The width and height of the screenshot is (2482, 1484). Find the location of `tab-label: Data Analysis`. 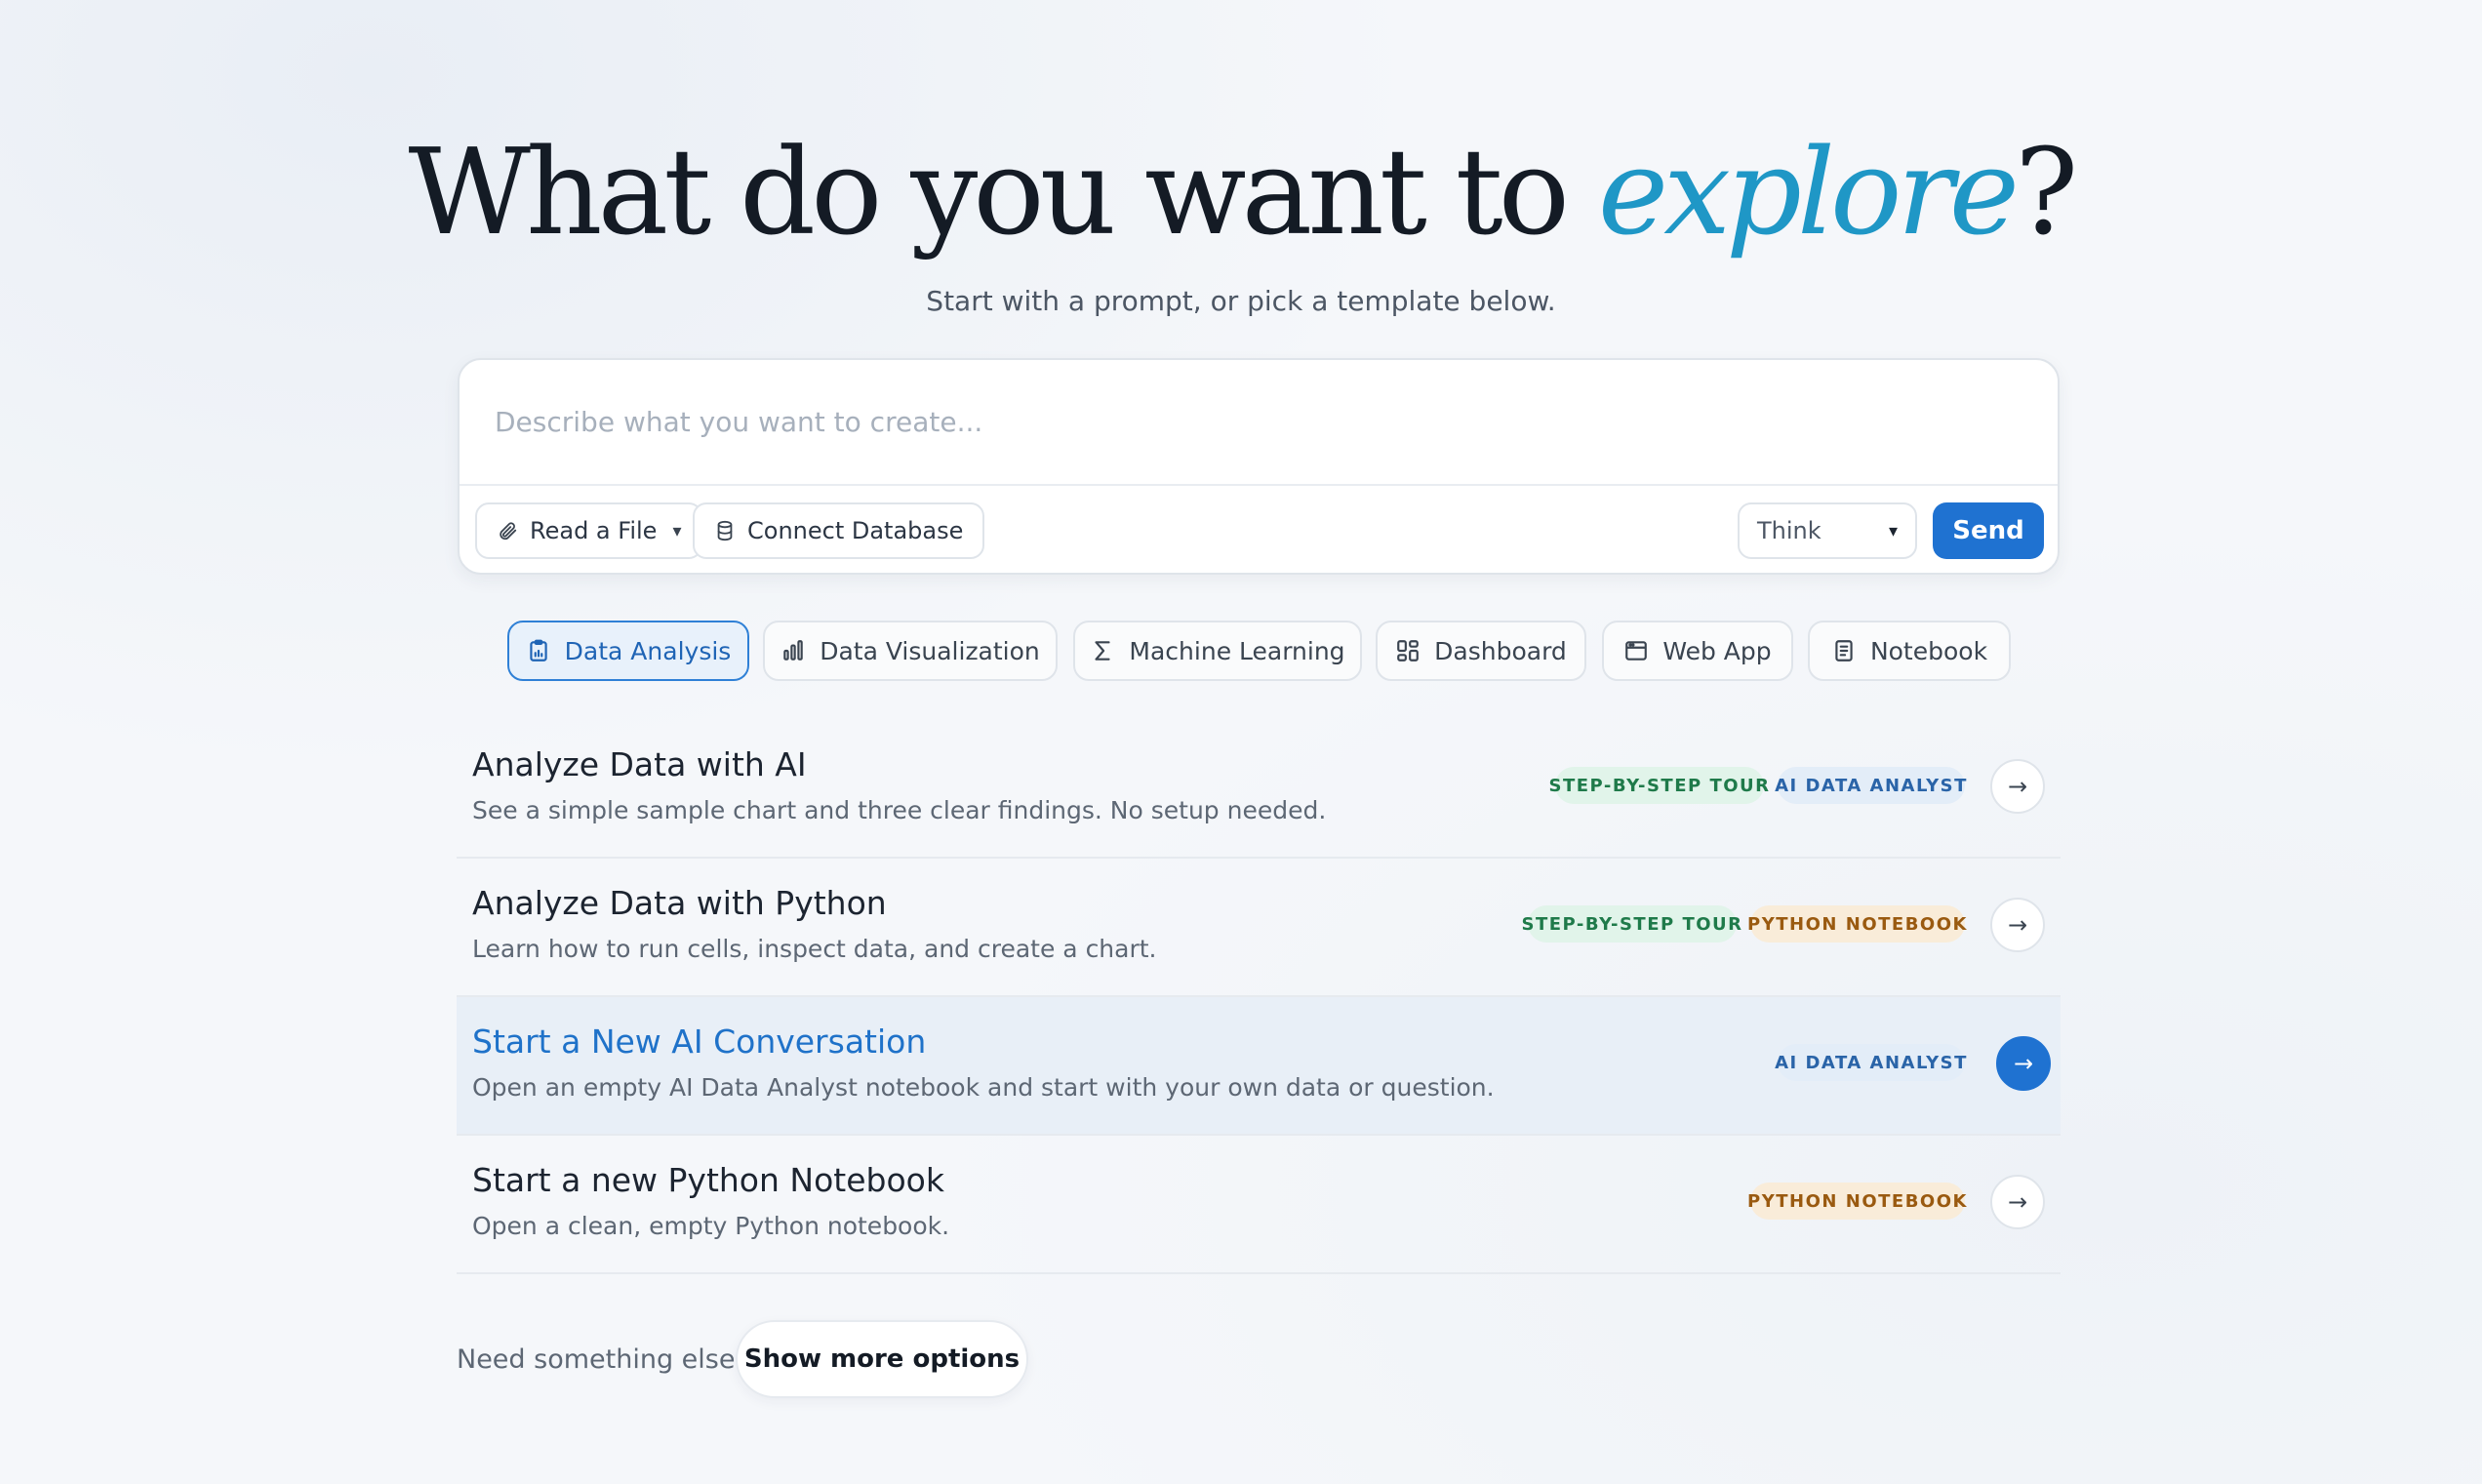

tab-label: Data Analysis is located at coordinates (648, 650).